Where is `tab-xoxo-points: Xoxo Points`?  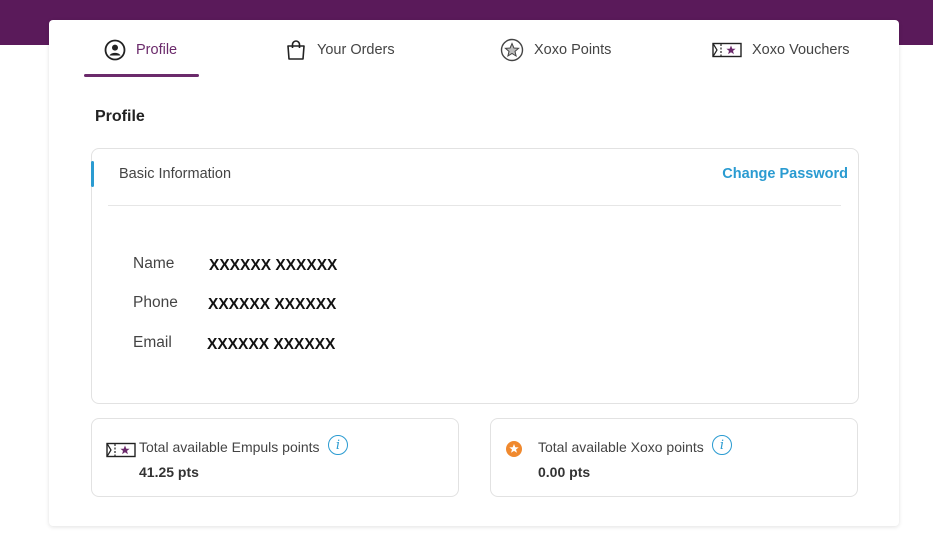 tab-xoxo-points: Xoxo Points is located at coordinates (555, 50).